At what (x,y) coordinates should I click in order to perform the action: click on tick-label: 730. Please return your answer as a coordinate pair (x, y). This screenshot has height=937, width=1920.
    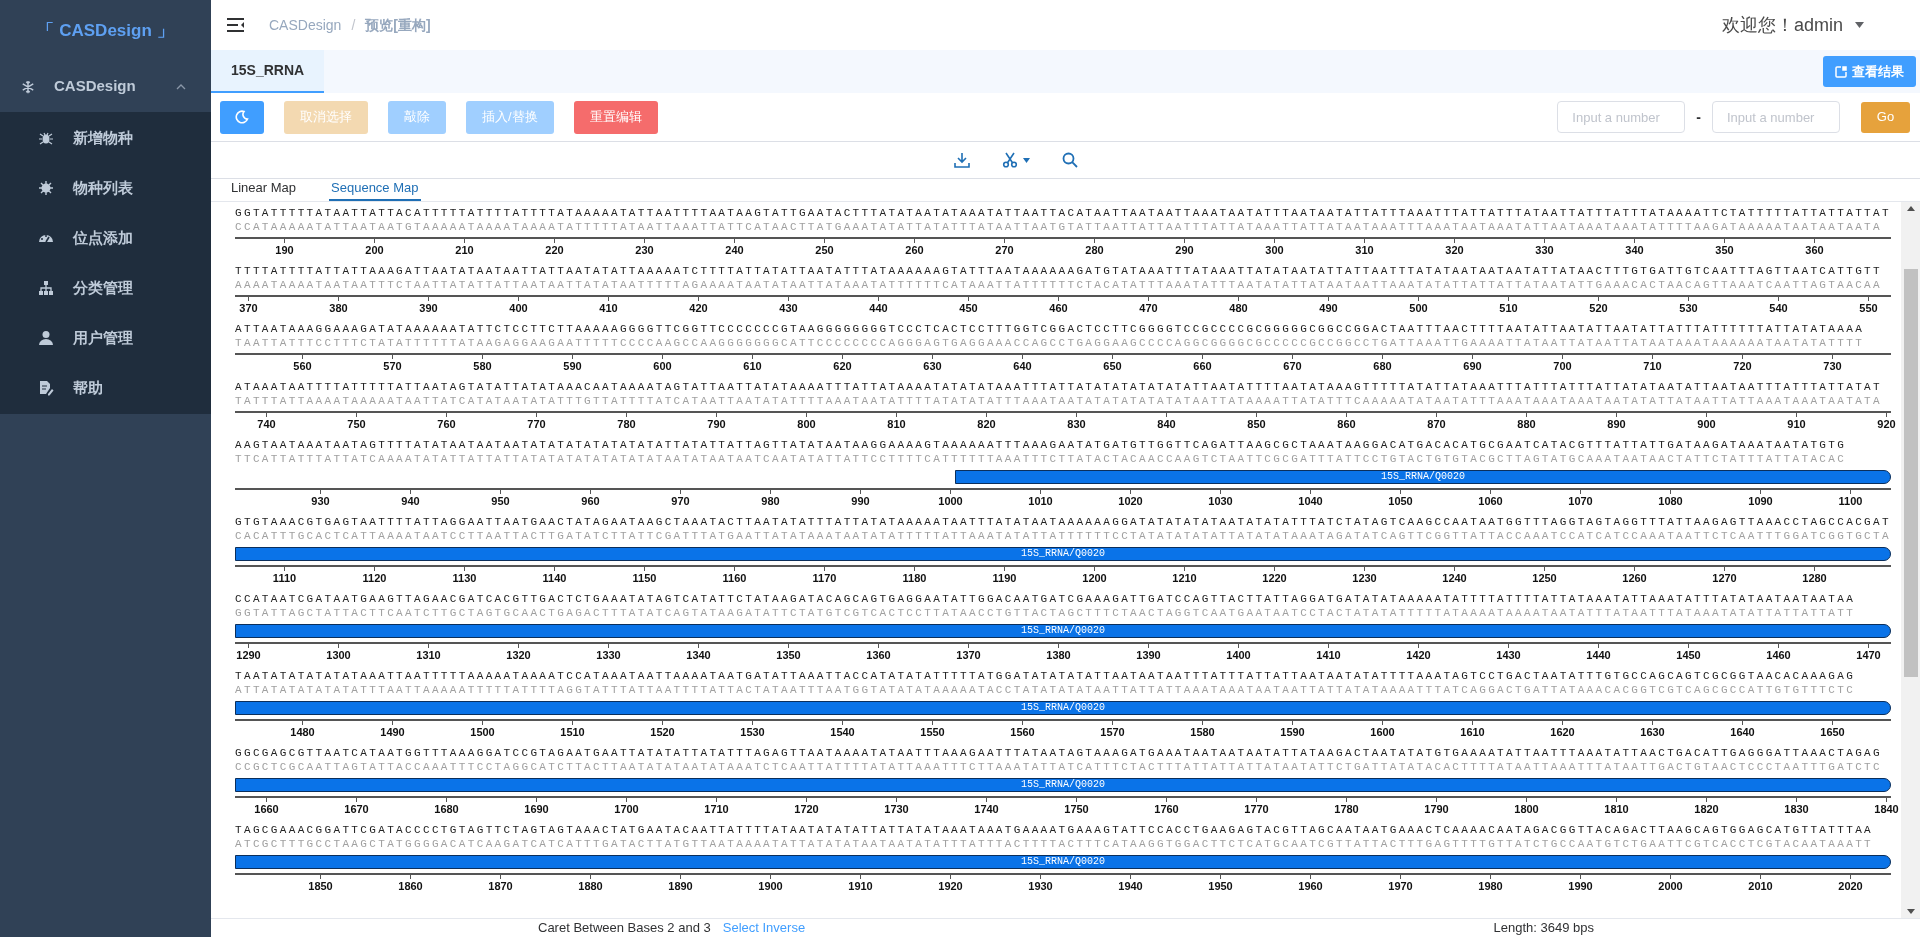
    Looking at the image, I should click on (1832, 366).